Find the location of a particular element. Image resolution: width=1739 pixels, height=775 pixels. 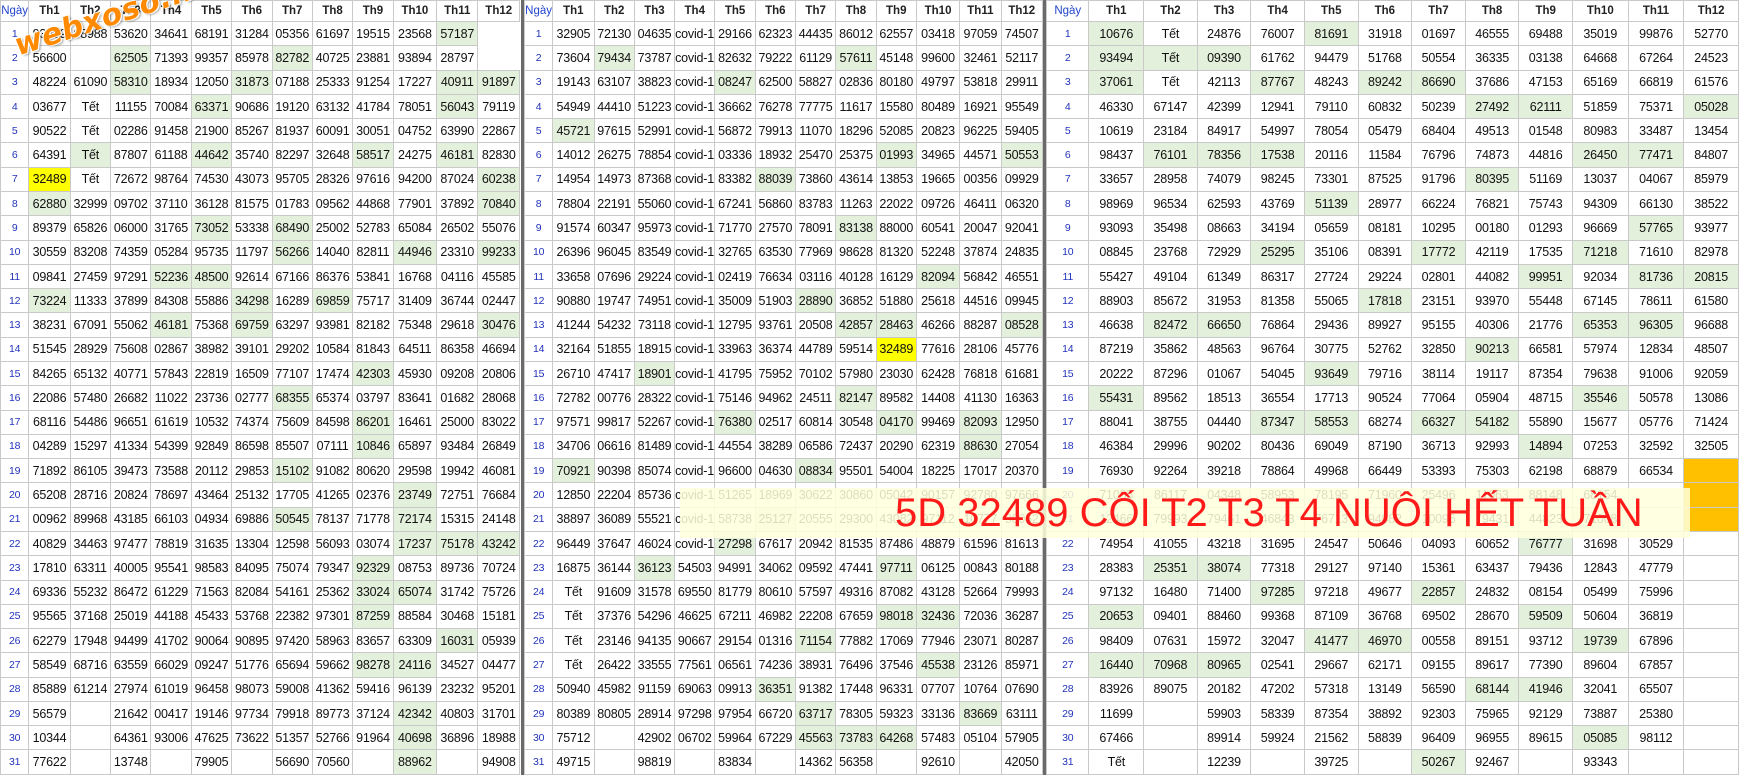

result-cell: 46330 is located at coordinates (1116, 106).